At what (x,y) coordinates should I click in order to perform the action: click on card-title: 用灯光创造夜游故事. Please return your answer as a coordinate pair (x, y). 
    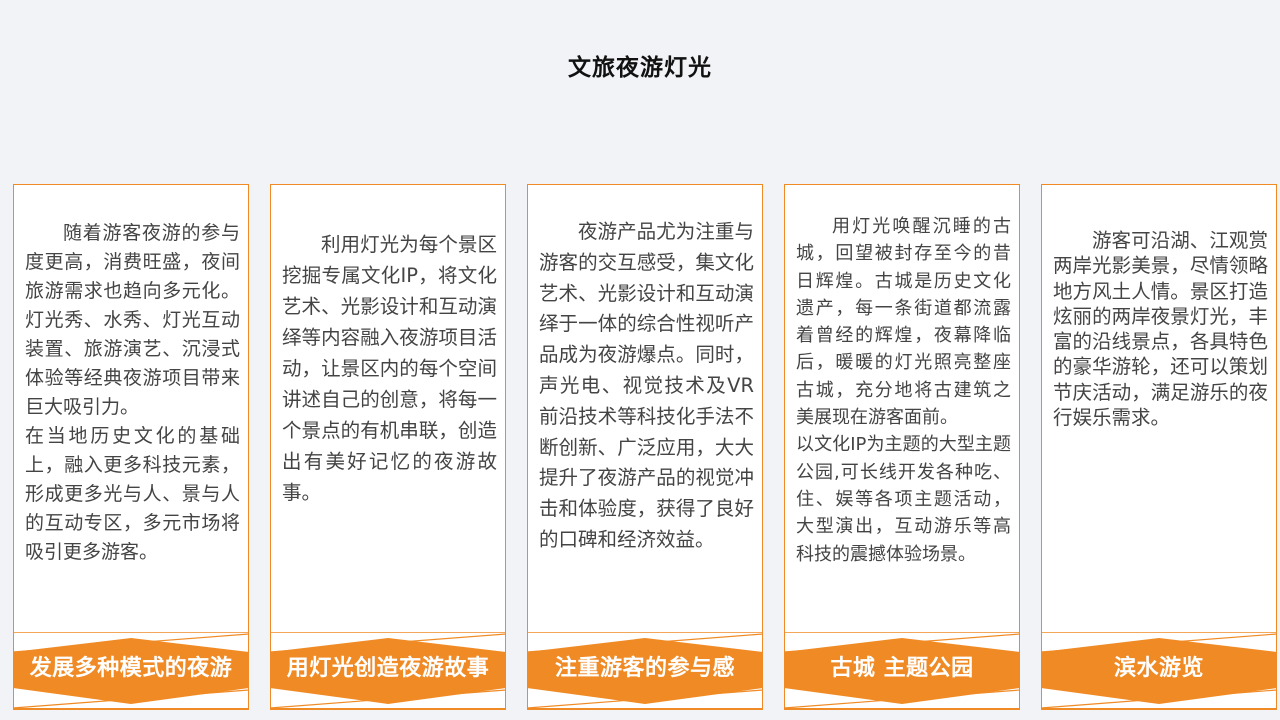
    Looking at the image, I should click on (388, 668).